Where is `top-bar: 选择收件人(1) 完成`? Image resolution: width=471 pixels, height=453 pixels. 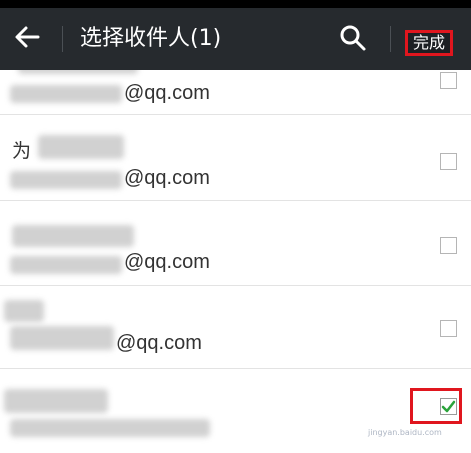
top-bar: 选择收件人(1) 完成 is located at coordinates (235, 39).